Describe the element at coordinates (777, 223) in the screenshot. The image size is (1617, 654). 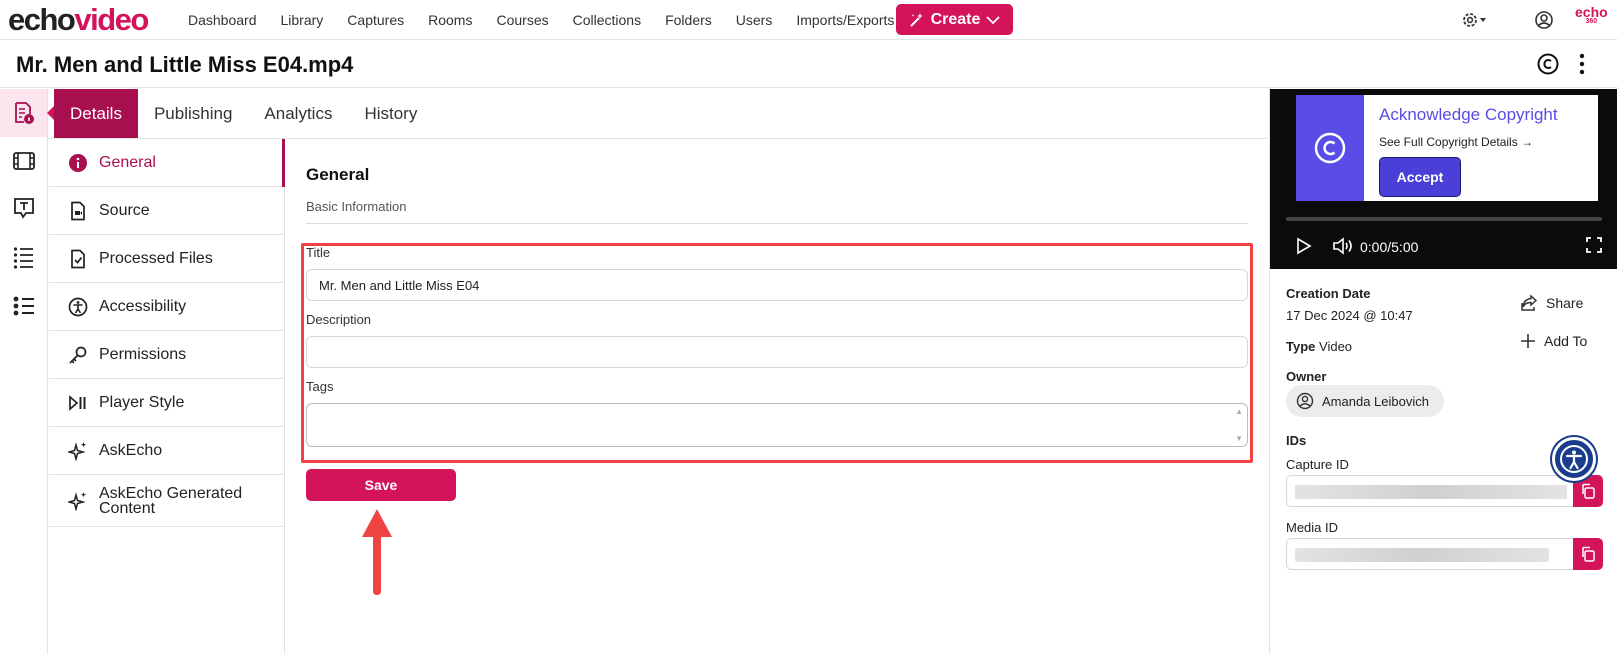
I see `section-divider` at that location.